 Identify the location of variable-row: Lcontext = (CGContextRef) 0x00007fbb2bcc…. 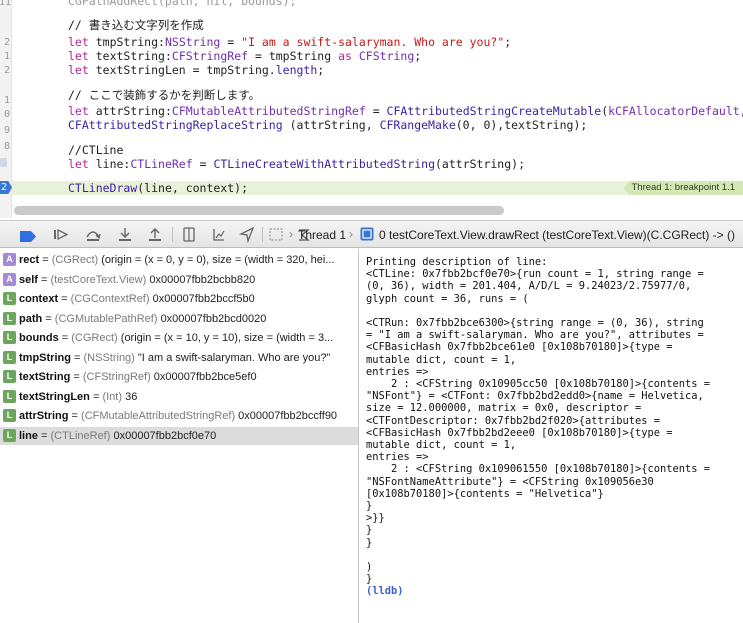
(179, 299).